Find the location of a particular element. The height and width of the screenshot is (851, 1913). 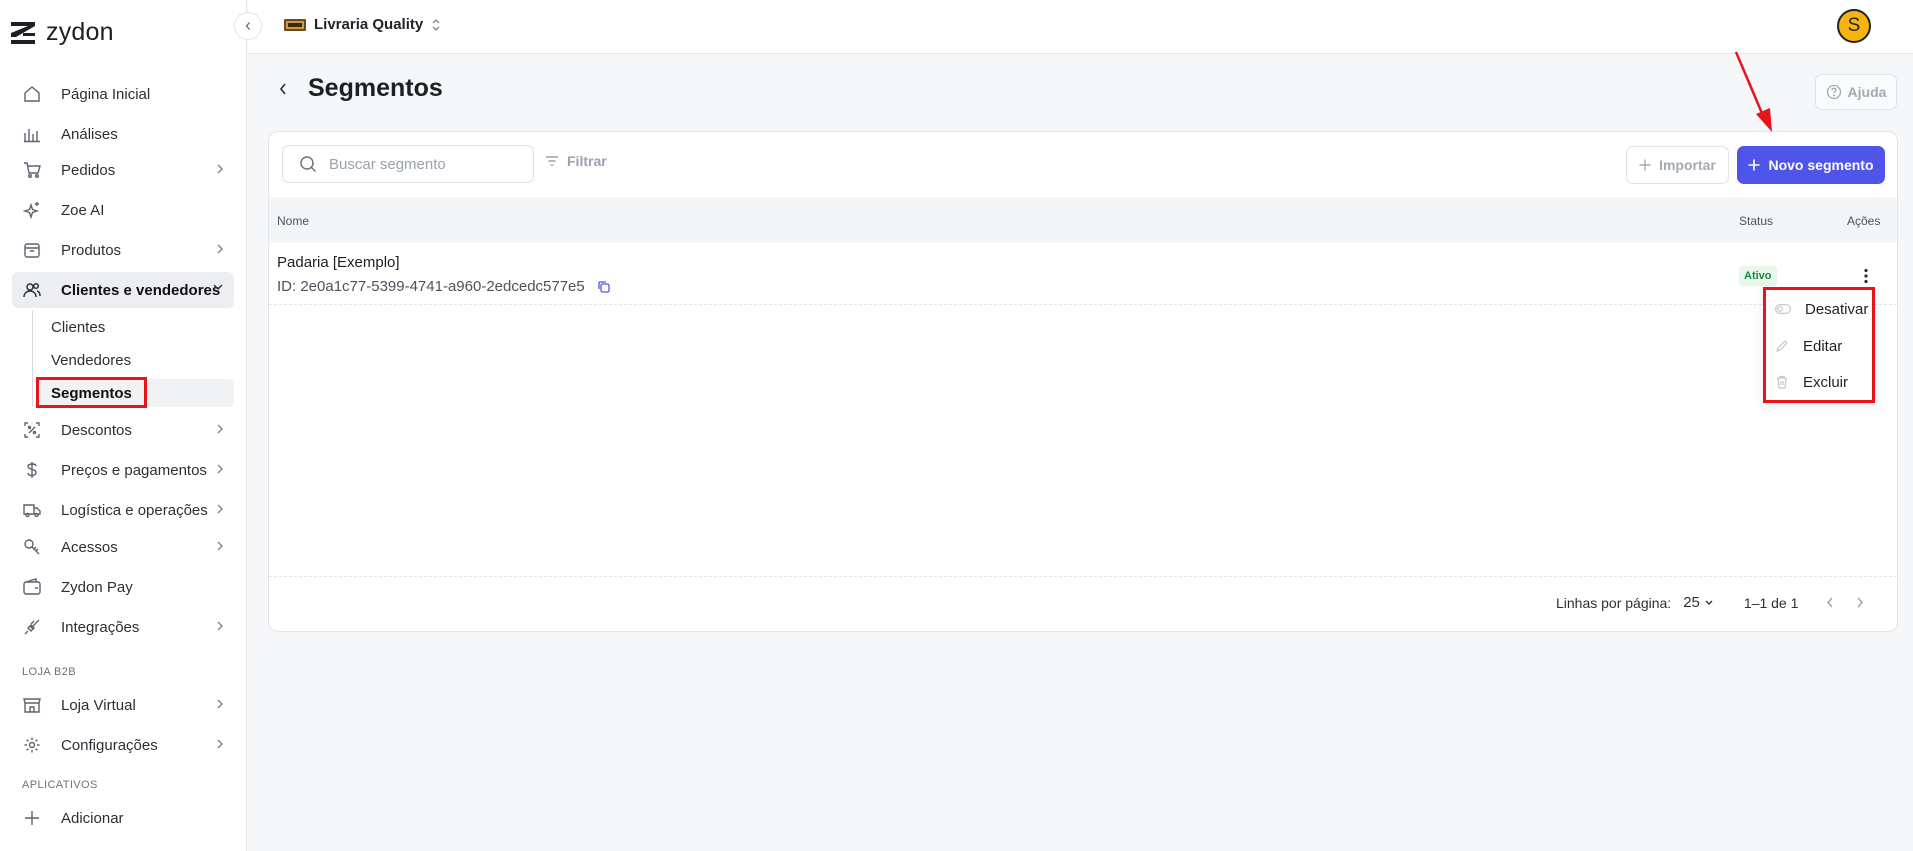

sidebar-item-precos-e-pagamentos: Preços e pagamentos is located at coordinates (123, 470).